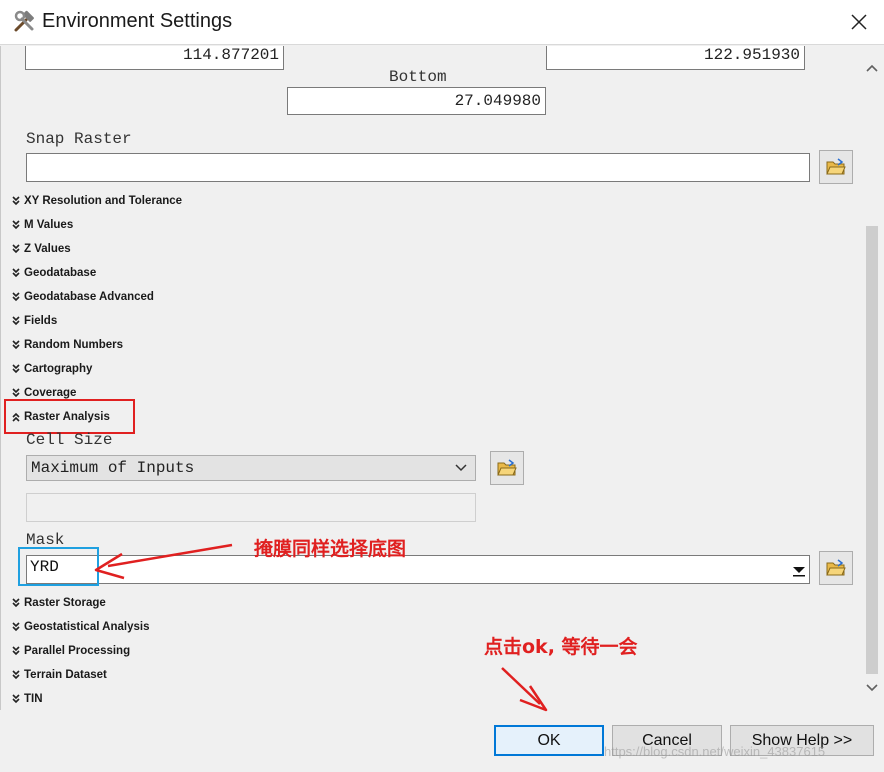  I want to click on section-random-numbers: Random Numbers, so click(67, 345).